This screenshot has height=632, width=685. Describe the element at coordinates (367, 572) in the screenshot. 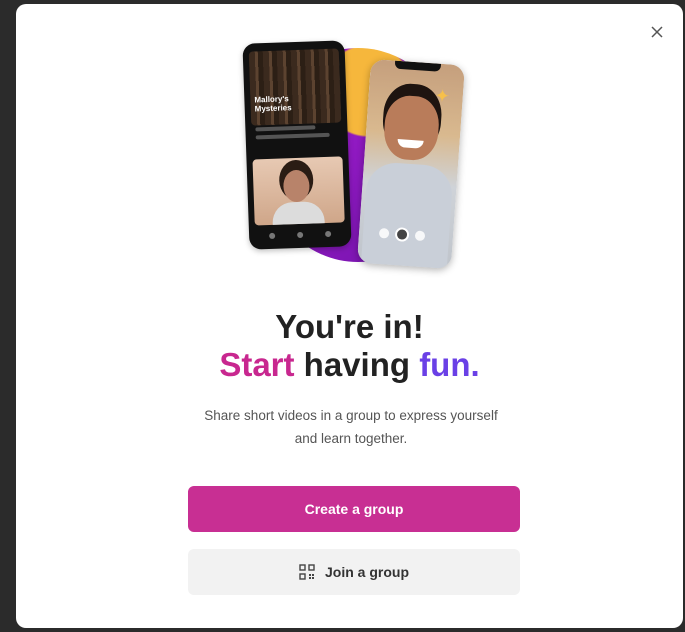

I see `join-group-label: Join a group` at that location.